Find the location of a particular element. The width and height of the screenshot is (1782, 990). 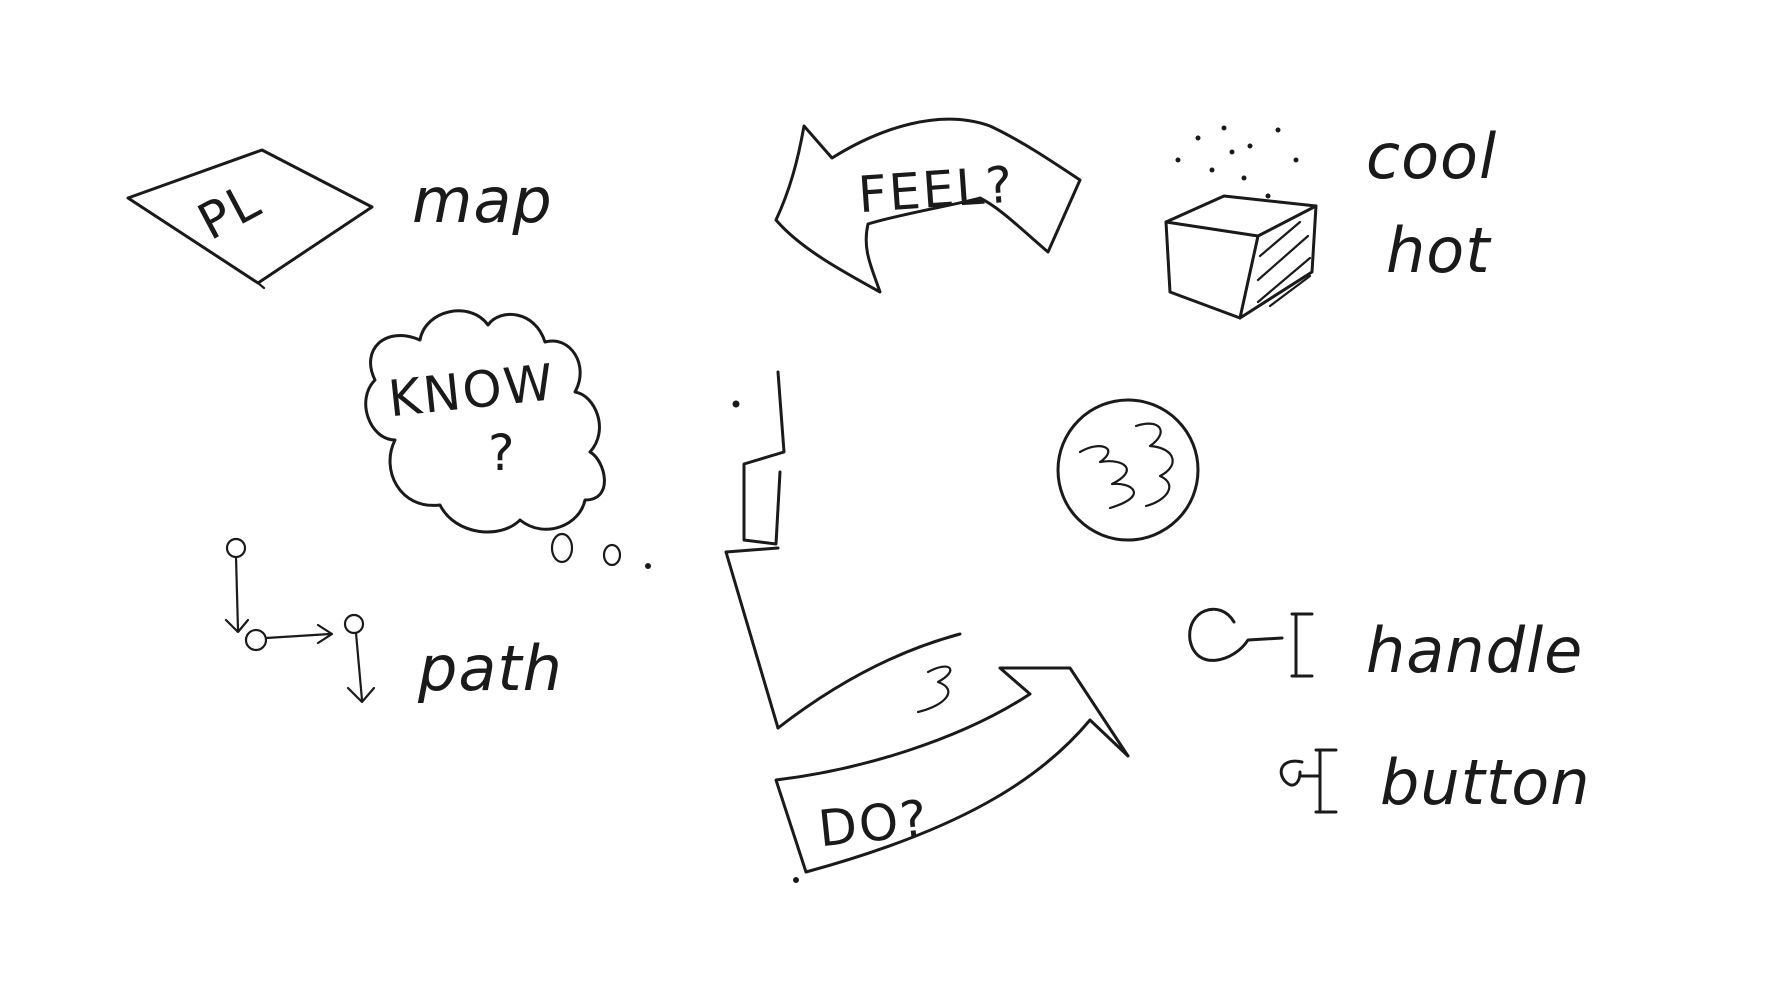

button-icon is located at coordinates (1308, 781).